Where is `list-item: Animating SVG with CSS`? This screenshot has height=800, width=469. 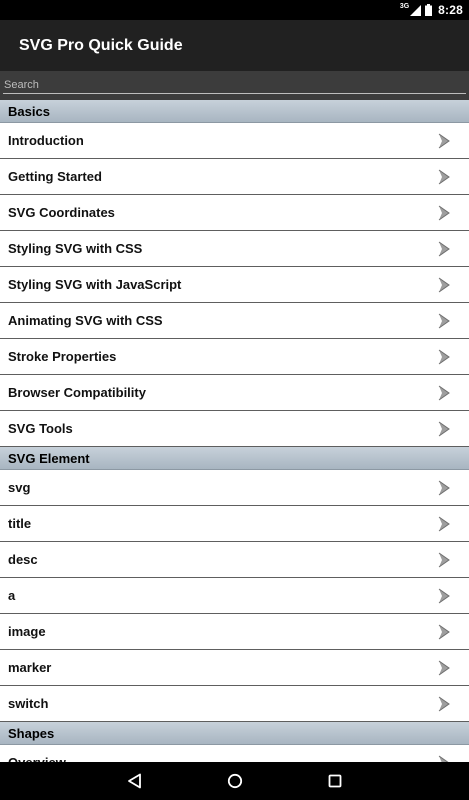
list-item: Animating SVG with CSS is located at coordinates (234, 321).